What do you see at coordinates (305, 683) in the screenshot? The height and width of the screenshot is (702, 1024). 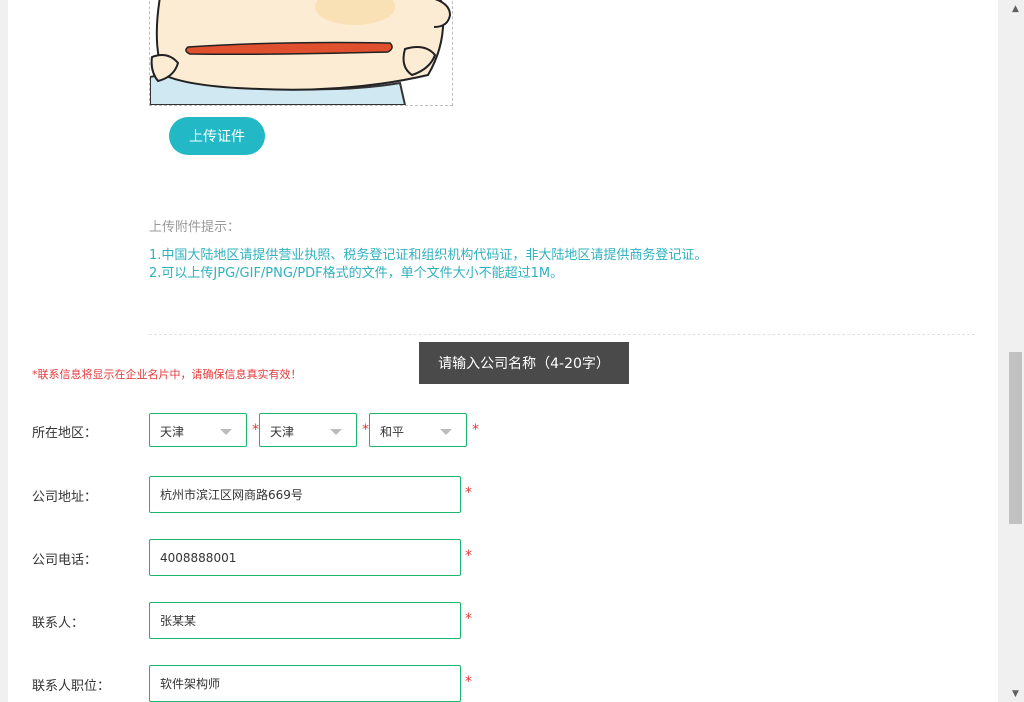 I see `contact-position-field` at bounding box center [305, 683].